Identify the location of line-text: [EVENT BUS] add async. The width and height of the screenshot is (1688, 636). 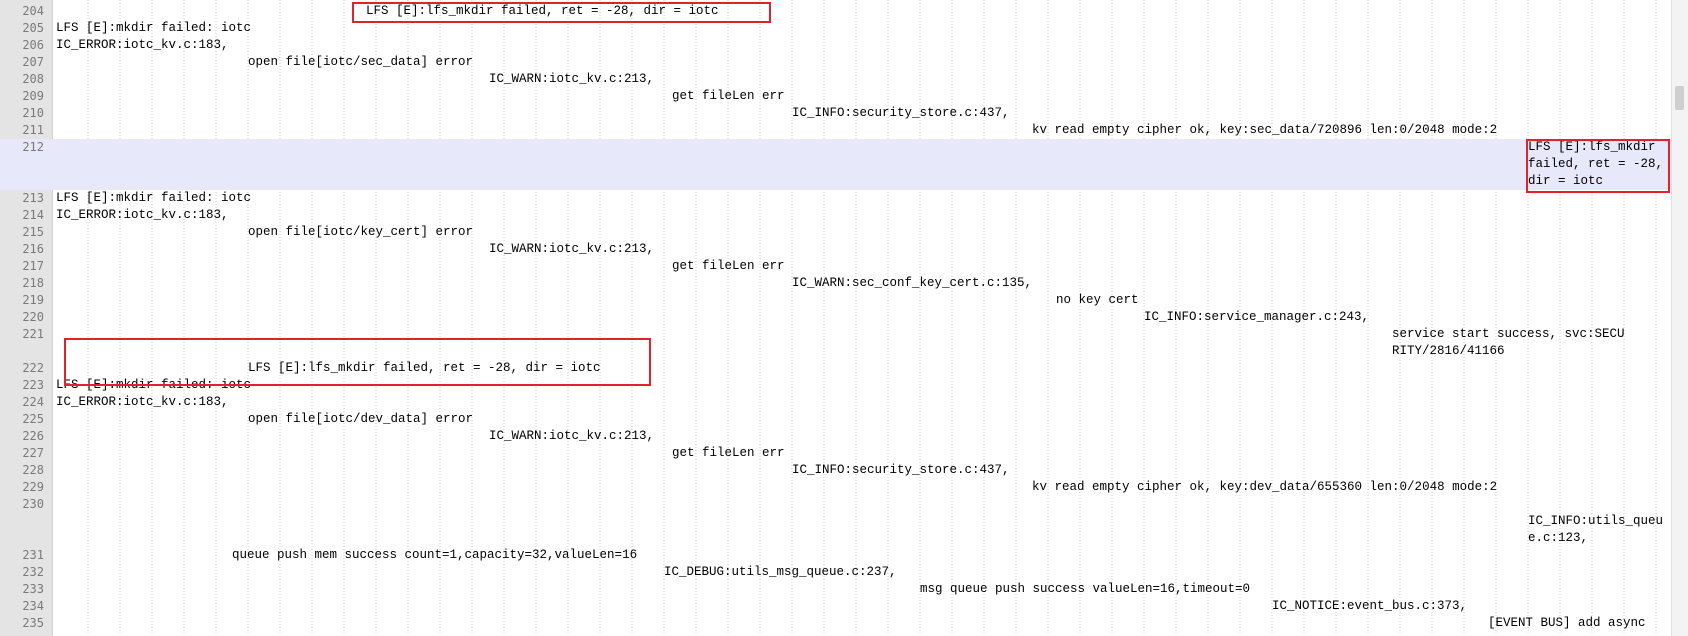
(1567, 623).